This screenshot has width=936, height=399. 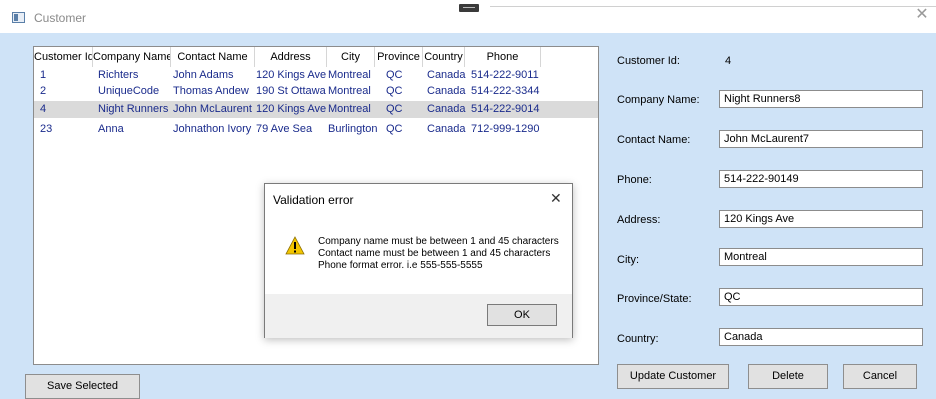 I want to click on column-header-city: City, so click(x=351, y=57).